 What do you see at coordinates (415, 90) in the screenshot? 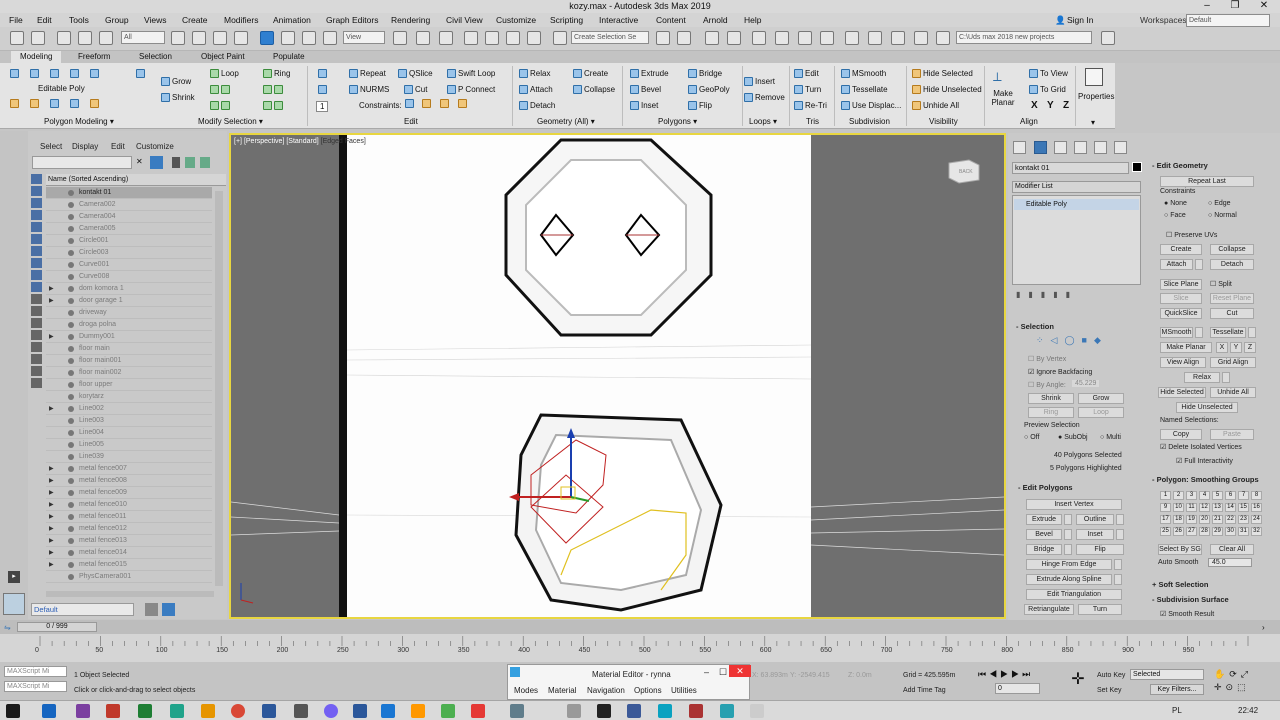
I see `cut-button: Cut` at bounding box center [415, 90].